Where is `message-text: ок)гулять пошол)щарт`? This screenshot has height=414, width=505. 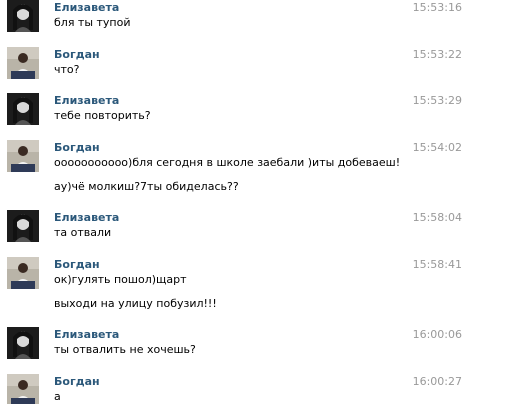
message-text: ок)гулять пошол)щарт is located at coordinates (120, 279).